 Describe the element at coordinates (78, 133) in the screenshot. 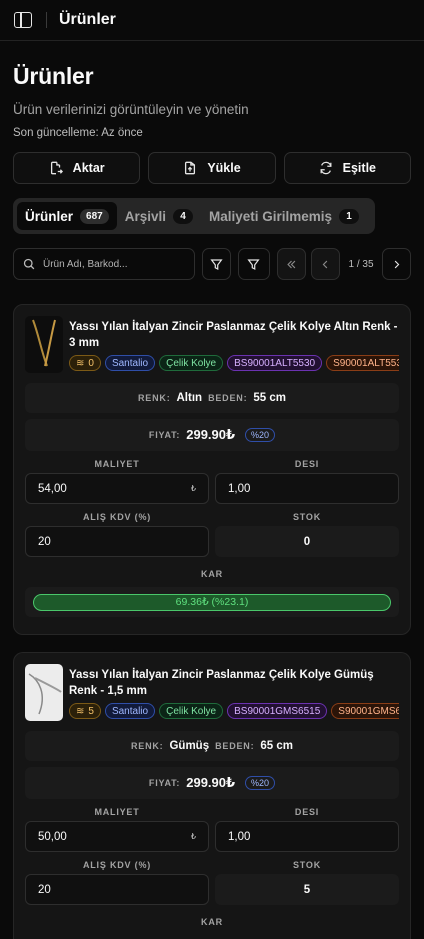

I see `last-updated: Son güncelleme: Az önce` at that location.